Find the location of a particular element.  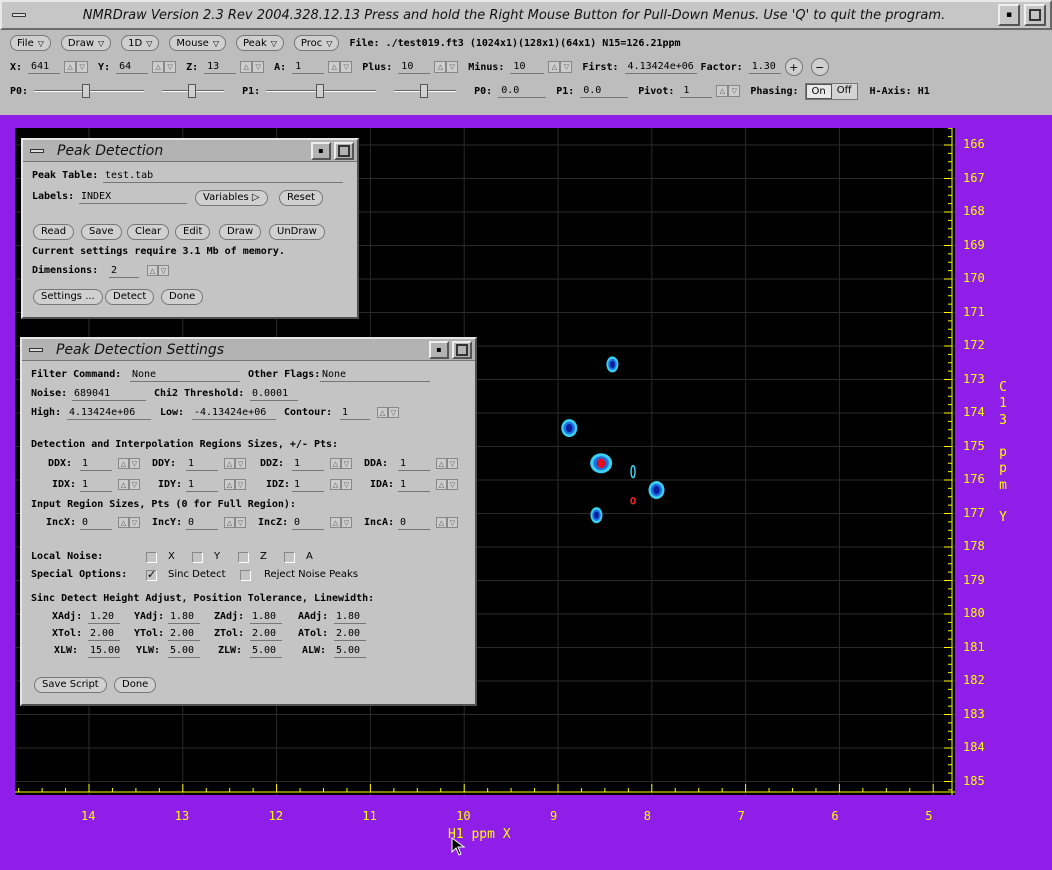

chi2-field: 0.0001 is located at coordinates (274, 394).